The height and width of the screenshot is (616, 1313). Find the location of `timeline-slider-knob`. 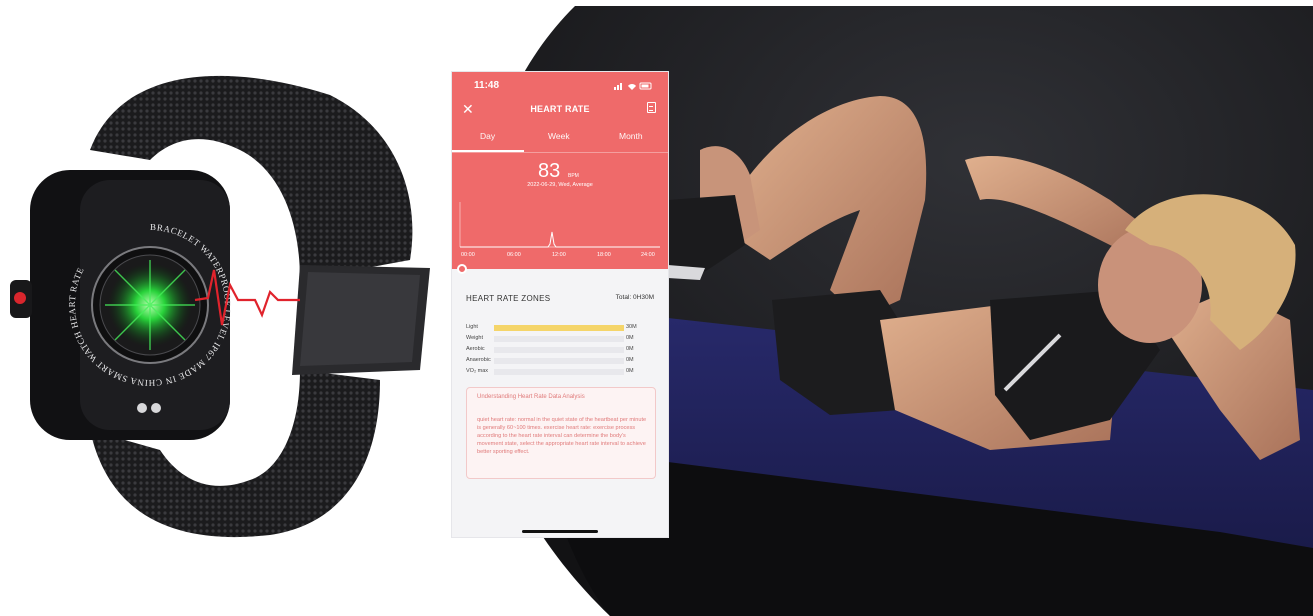

timeline-slider-knob is located at coordinates (462, 269).